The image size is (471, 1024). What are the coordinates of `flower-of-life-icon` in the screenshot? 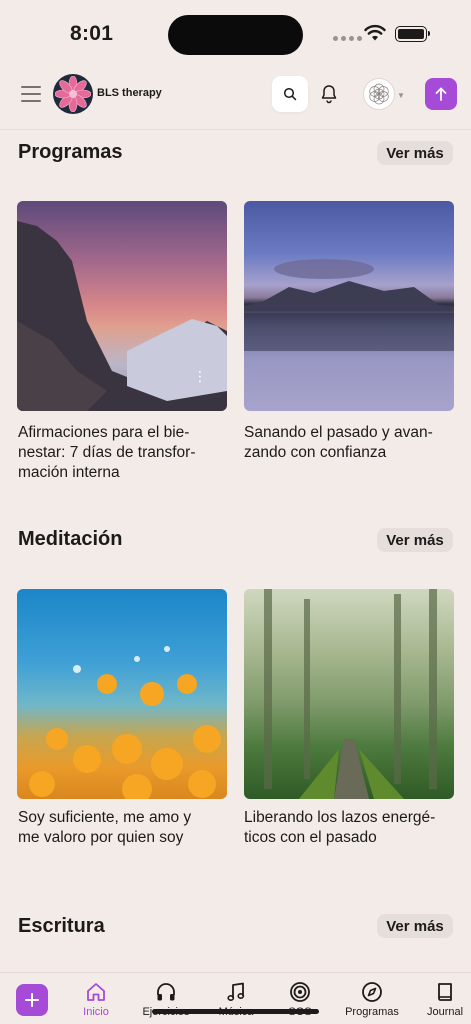 It's located at (379, 94).